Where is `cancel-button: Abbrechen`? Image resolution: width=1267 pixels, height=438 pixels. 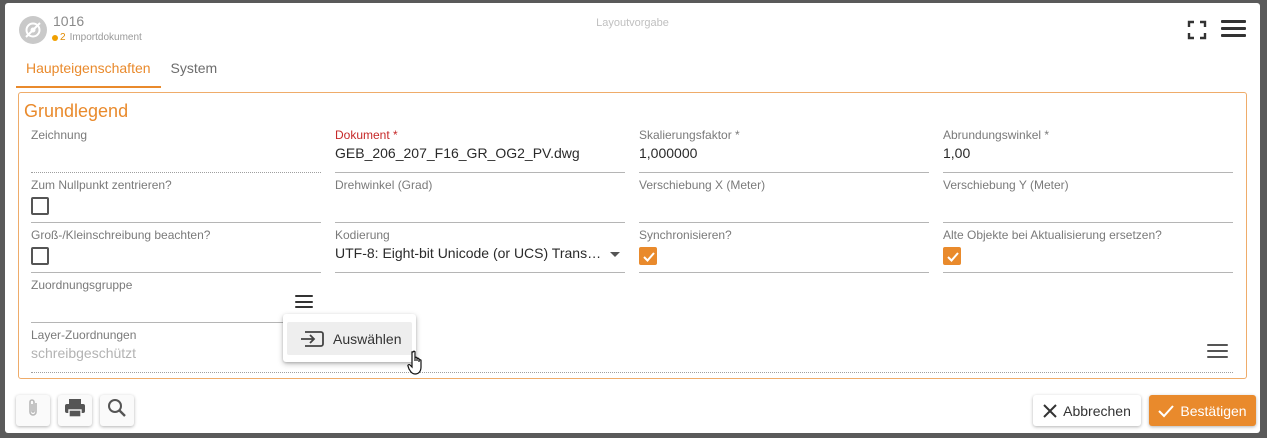
cancel-button: Abbrechen is located at coordinates (1087, 410).